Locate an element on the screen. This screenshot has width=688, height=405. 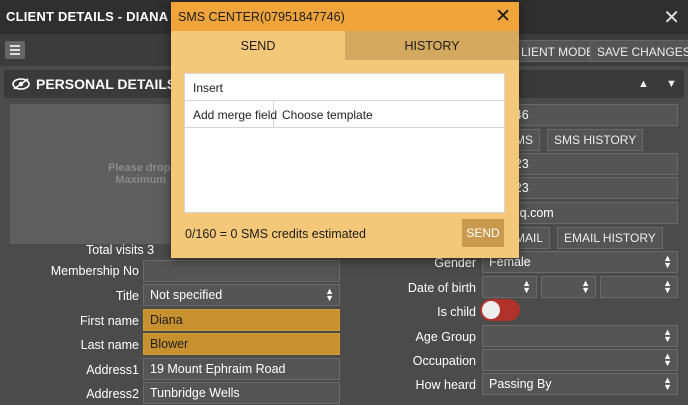
gender-label: Gender is located at coordinates (455, 263).